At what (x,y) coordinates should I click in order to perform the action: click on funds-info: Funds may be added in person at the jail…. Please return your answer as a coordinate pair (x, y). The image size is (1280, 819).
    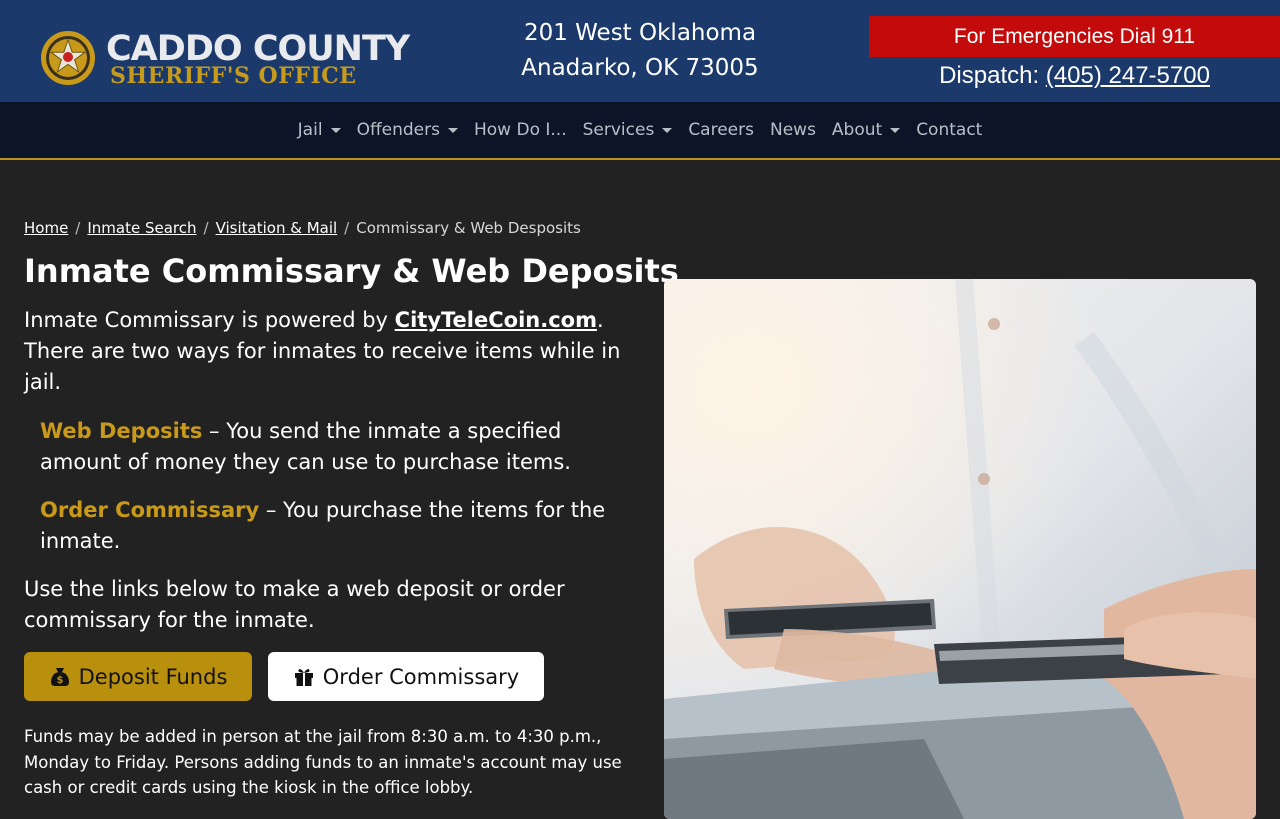
    Looking at the image, I should click on (323, 762).